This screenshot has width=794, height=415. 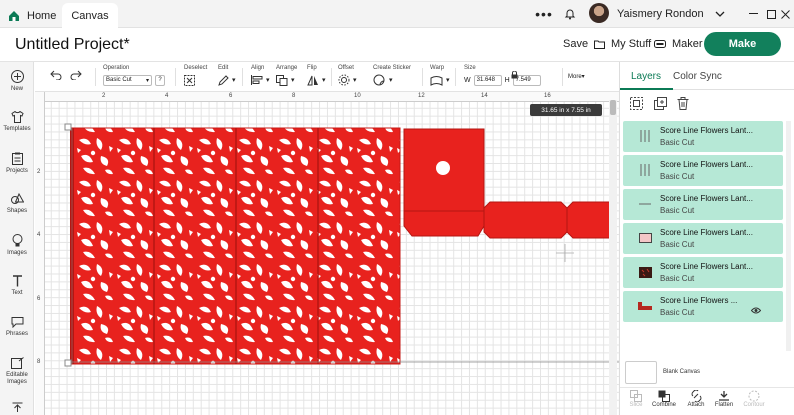 I want to click on undo-button, so click(x=56, y=75).